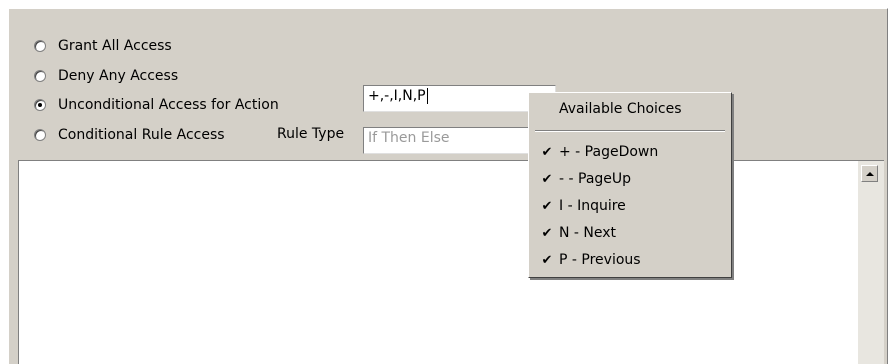 Image resolution: width=896 pixels, height=364 pixels. I want to click on radio-grant-all-label: Grant All Access, so click(115, 46).